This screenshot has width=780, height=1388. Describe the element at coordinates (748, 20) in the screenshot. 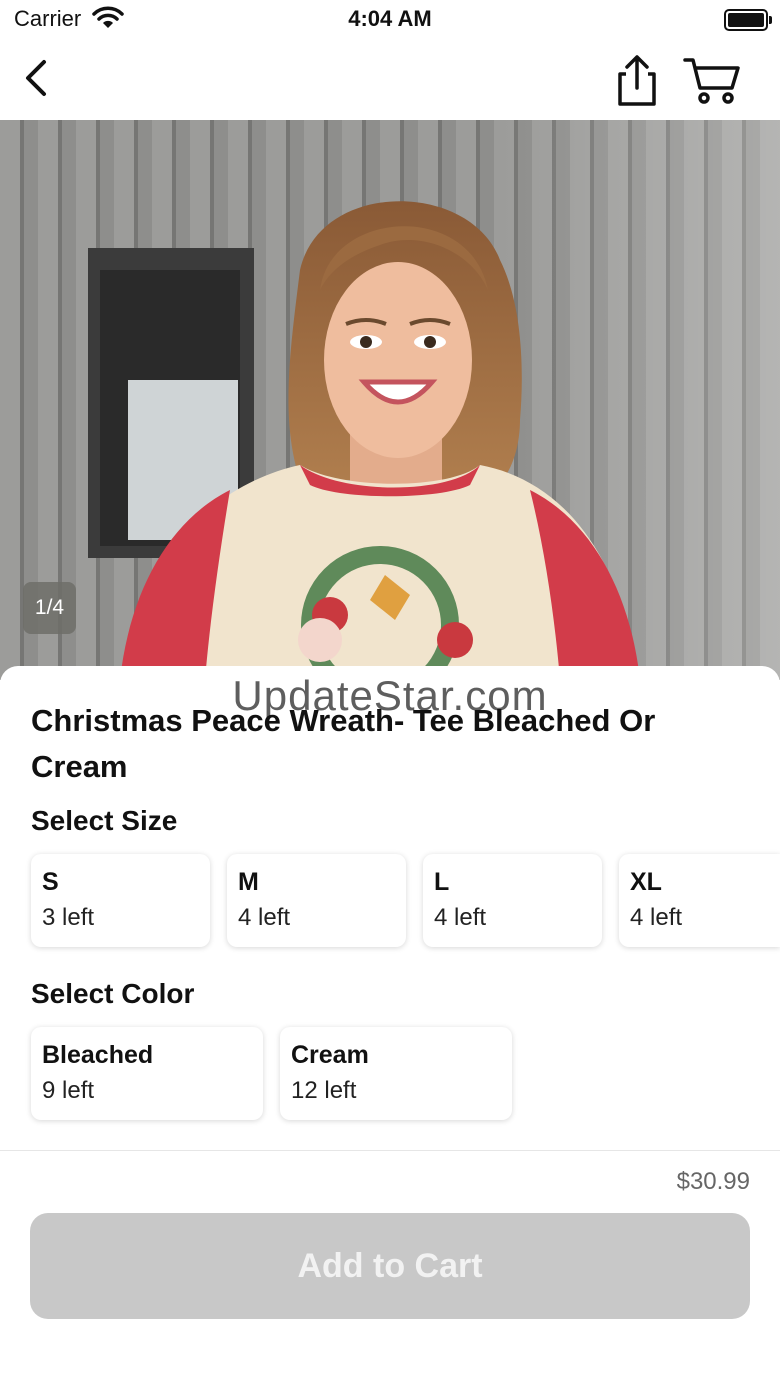

I see `battery-icon` at that location.